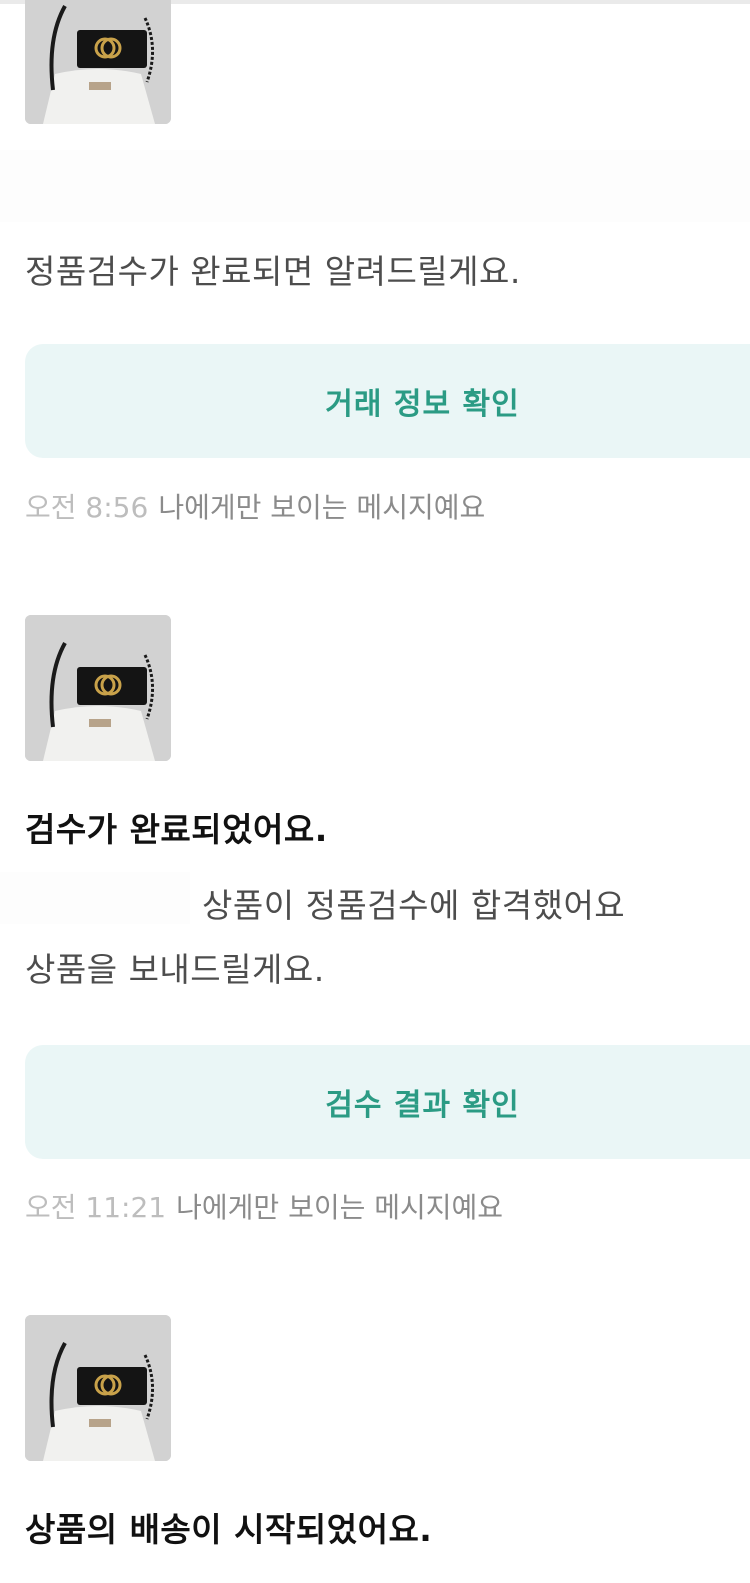  Describe the element at coordinates (176, 829) in the screenshot. I see `message-title: 검수가 완료되었어요.` at that location.